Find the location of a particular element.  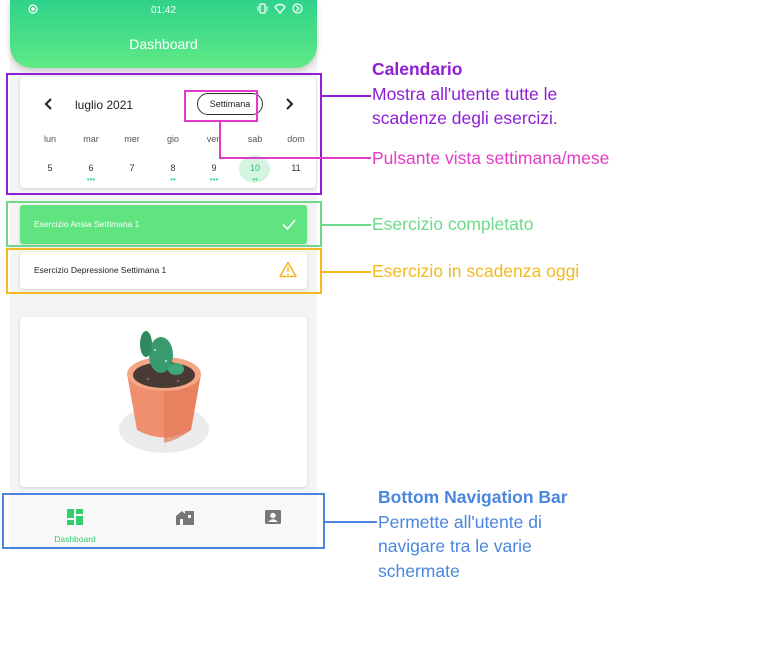

annotation-text: scadenze degli esercizi. is located at coordinates (465, 118).